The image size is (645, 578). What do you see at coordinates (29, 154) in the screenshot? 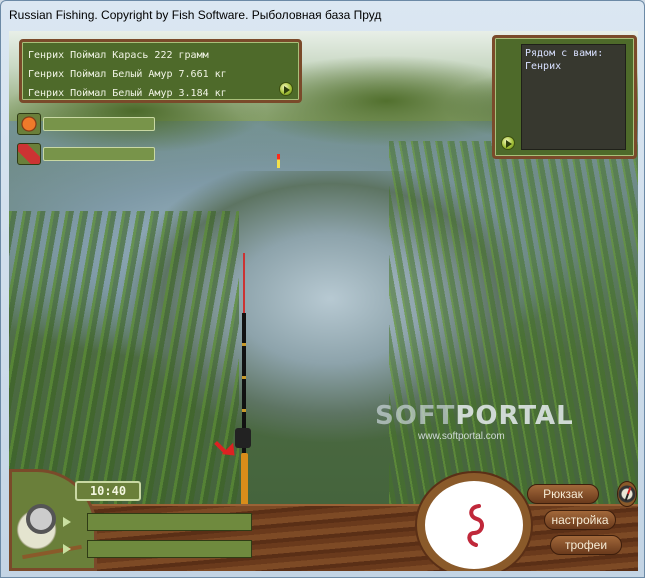
I see `groundbait-icon` at bounding box center [29, 154].